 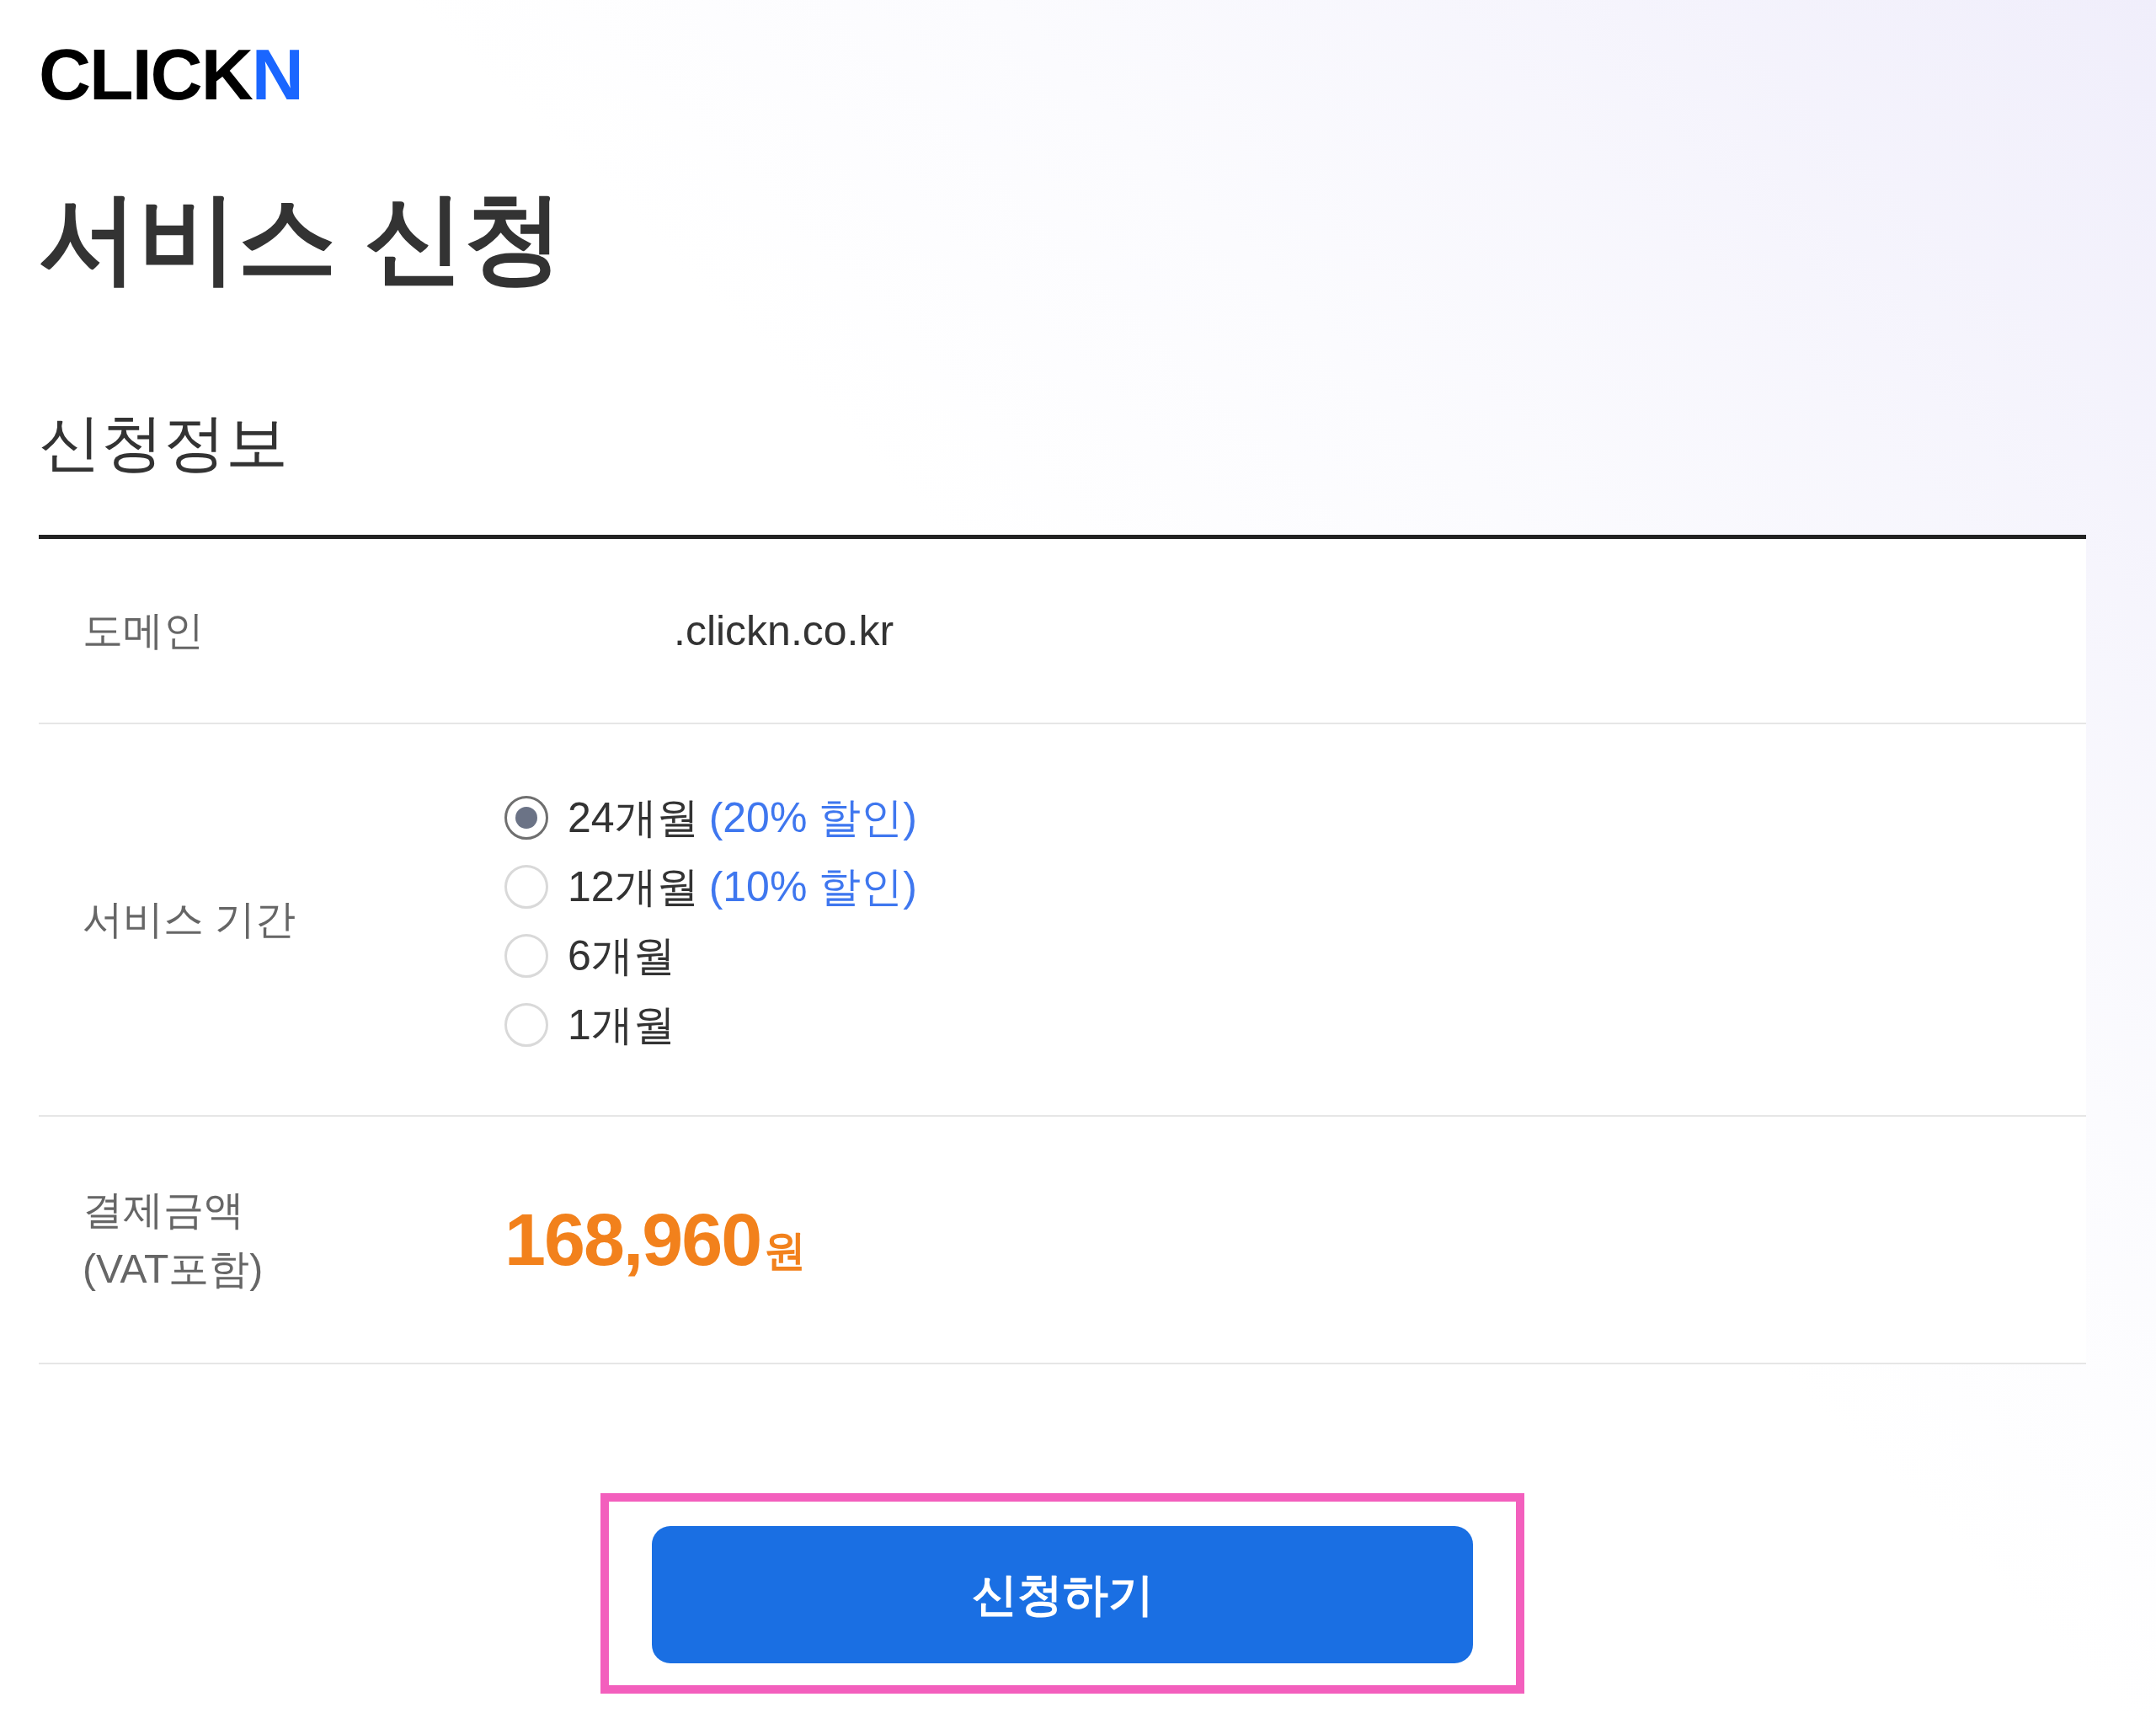 What do you see at coordinates (163, 443) in the screenshot?
I see `section-title: 신청정보` at bounding box center [163, 443].